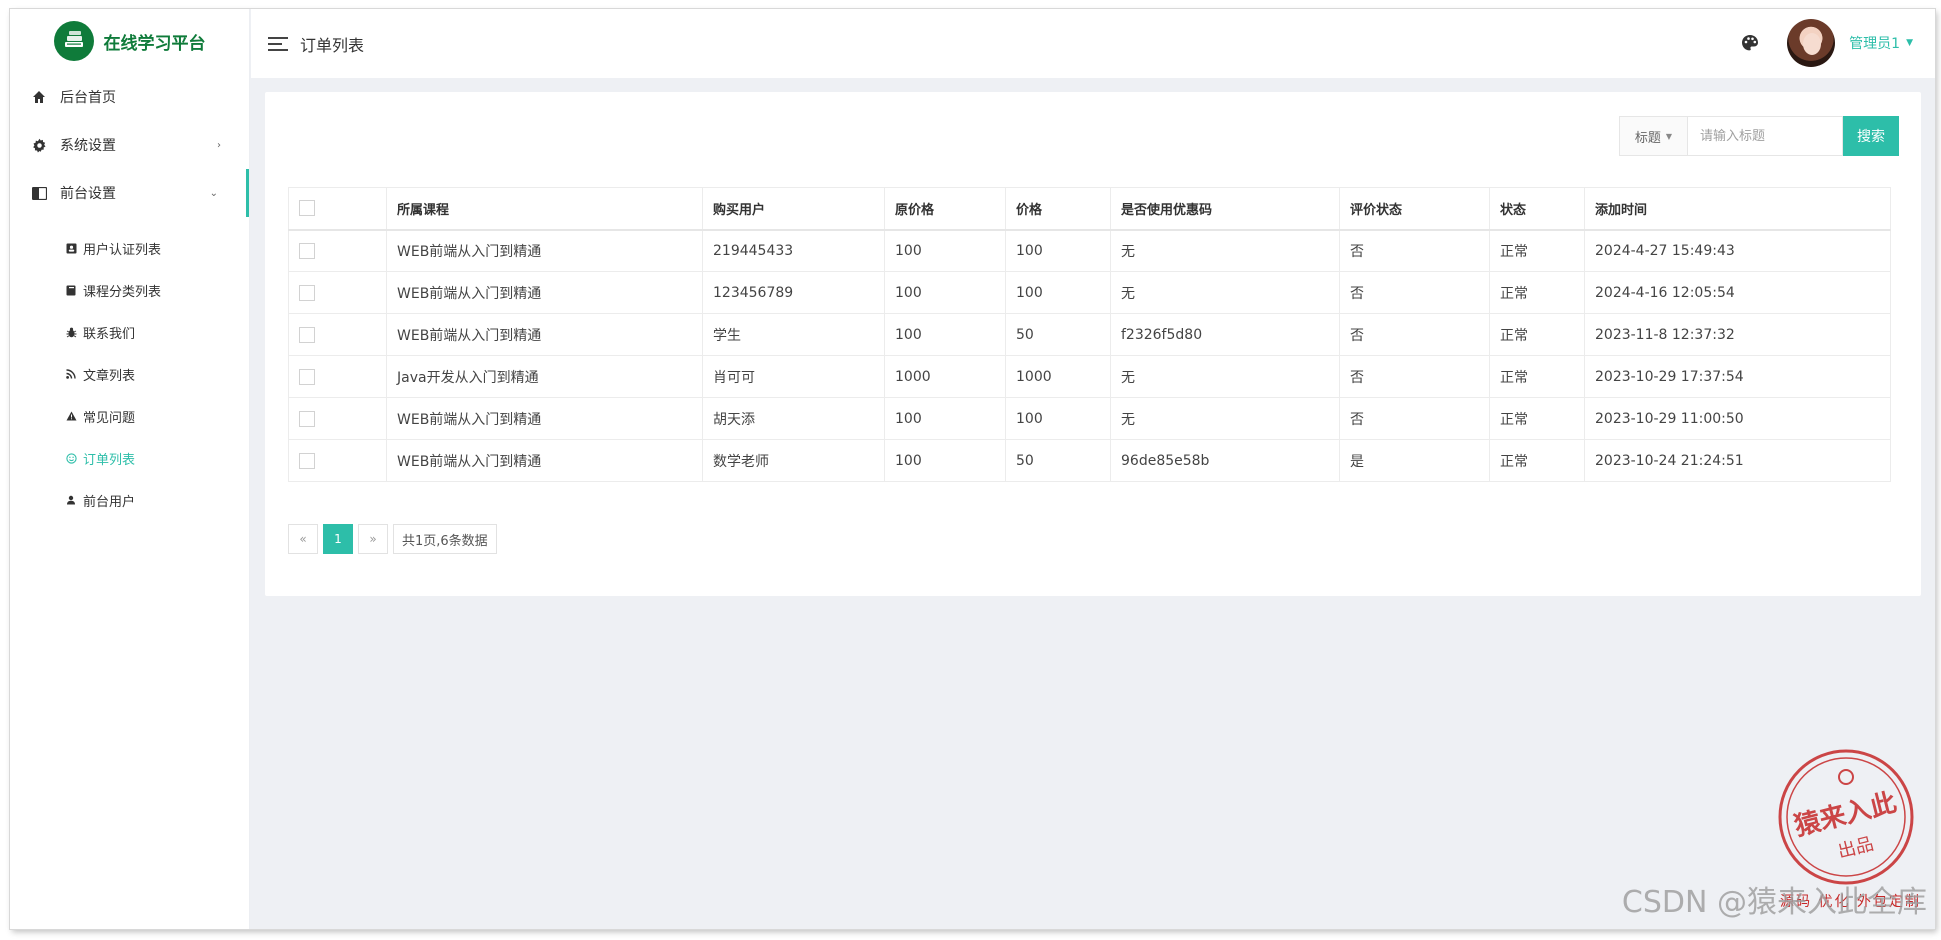 This screenshot has height=940, width=1941. I want to click on coupon-cell: f2326f5d80, so click(1225, 334).